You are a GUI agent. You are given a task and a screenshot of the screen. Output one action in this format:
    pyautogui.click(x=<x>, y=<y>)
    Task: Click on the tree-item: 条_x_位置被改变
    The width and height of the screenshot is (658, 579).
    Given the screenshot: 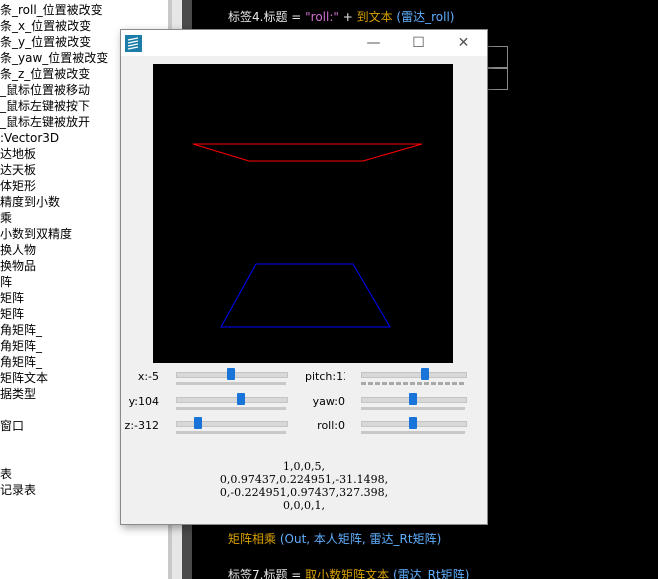 What is the action you would take?
    pyautogui.click(x=45, y=26)
    